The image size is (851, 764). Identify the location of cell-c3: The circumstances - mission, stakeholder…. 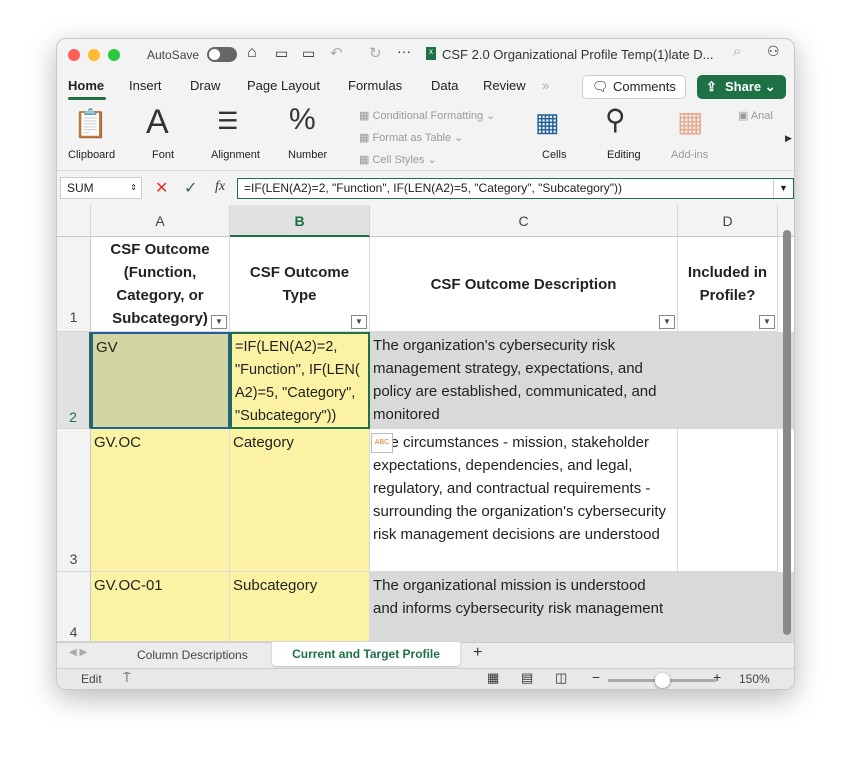
(524, 500).